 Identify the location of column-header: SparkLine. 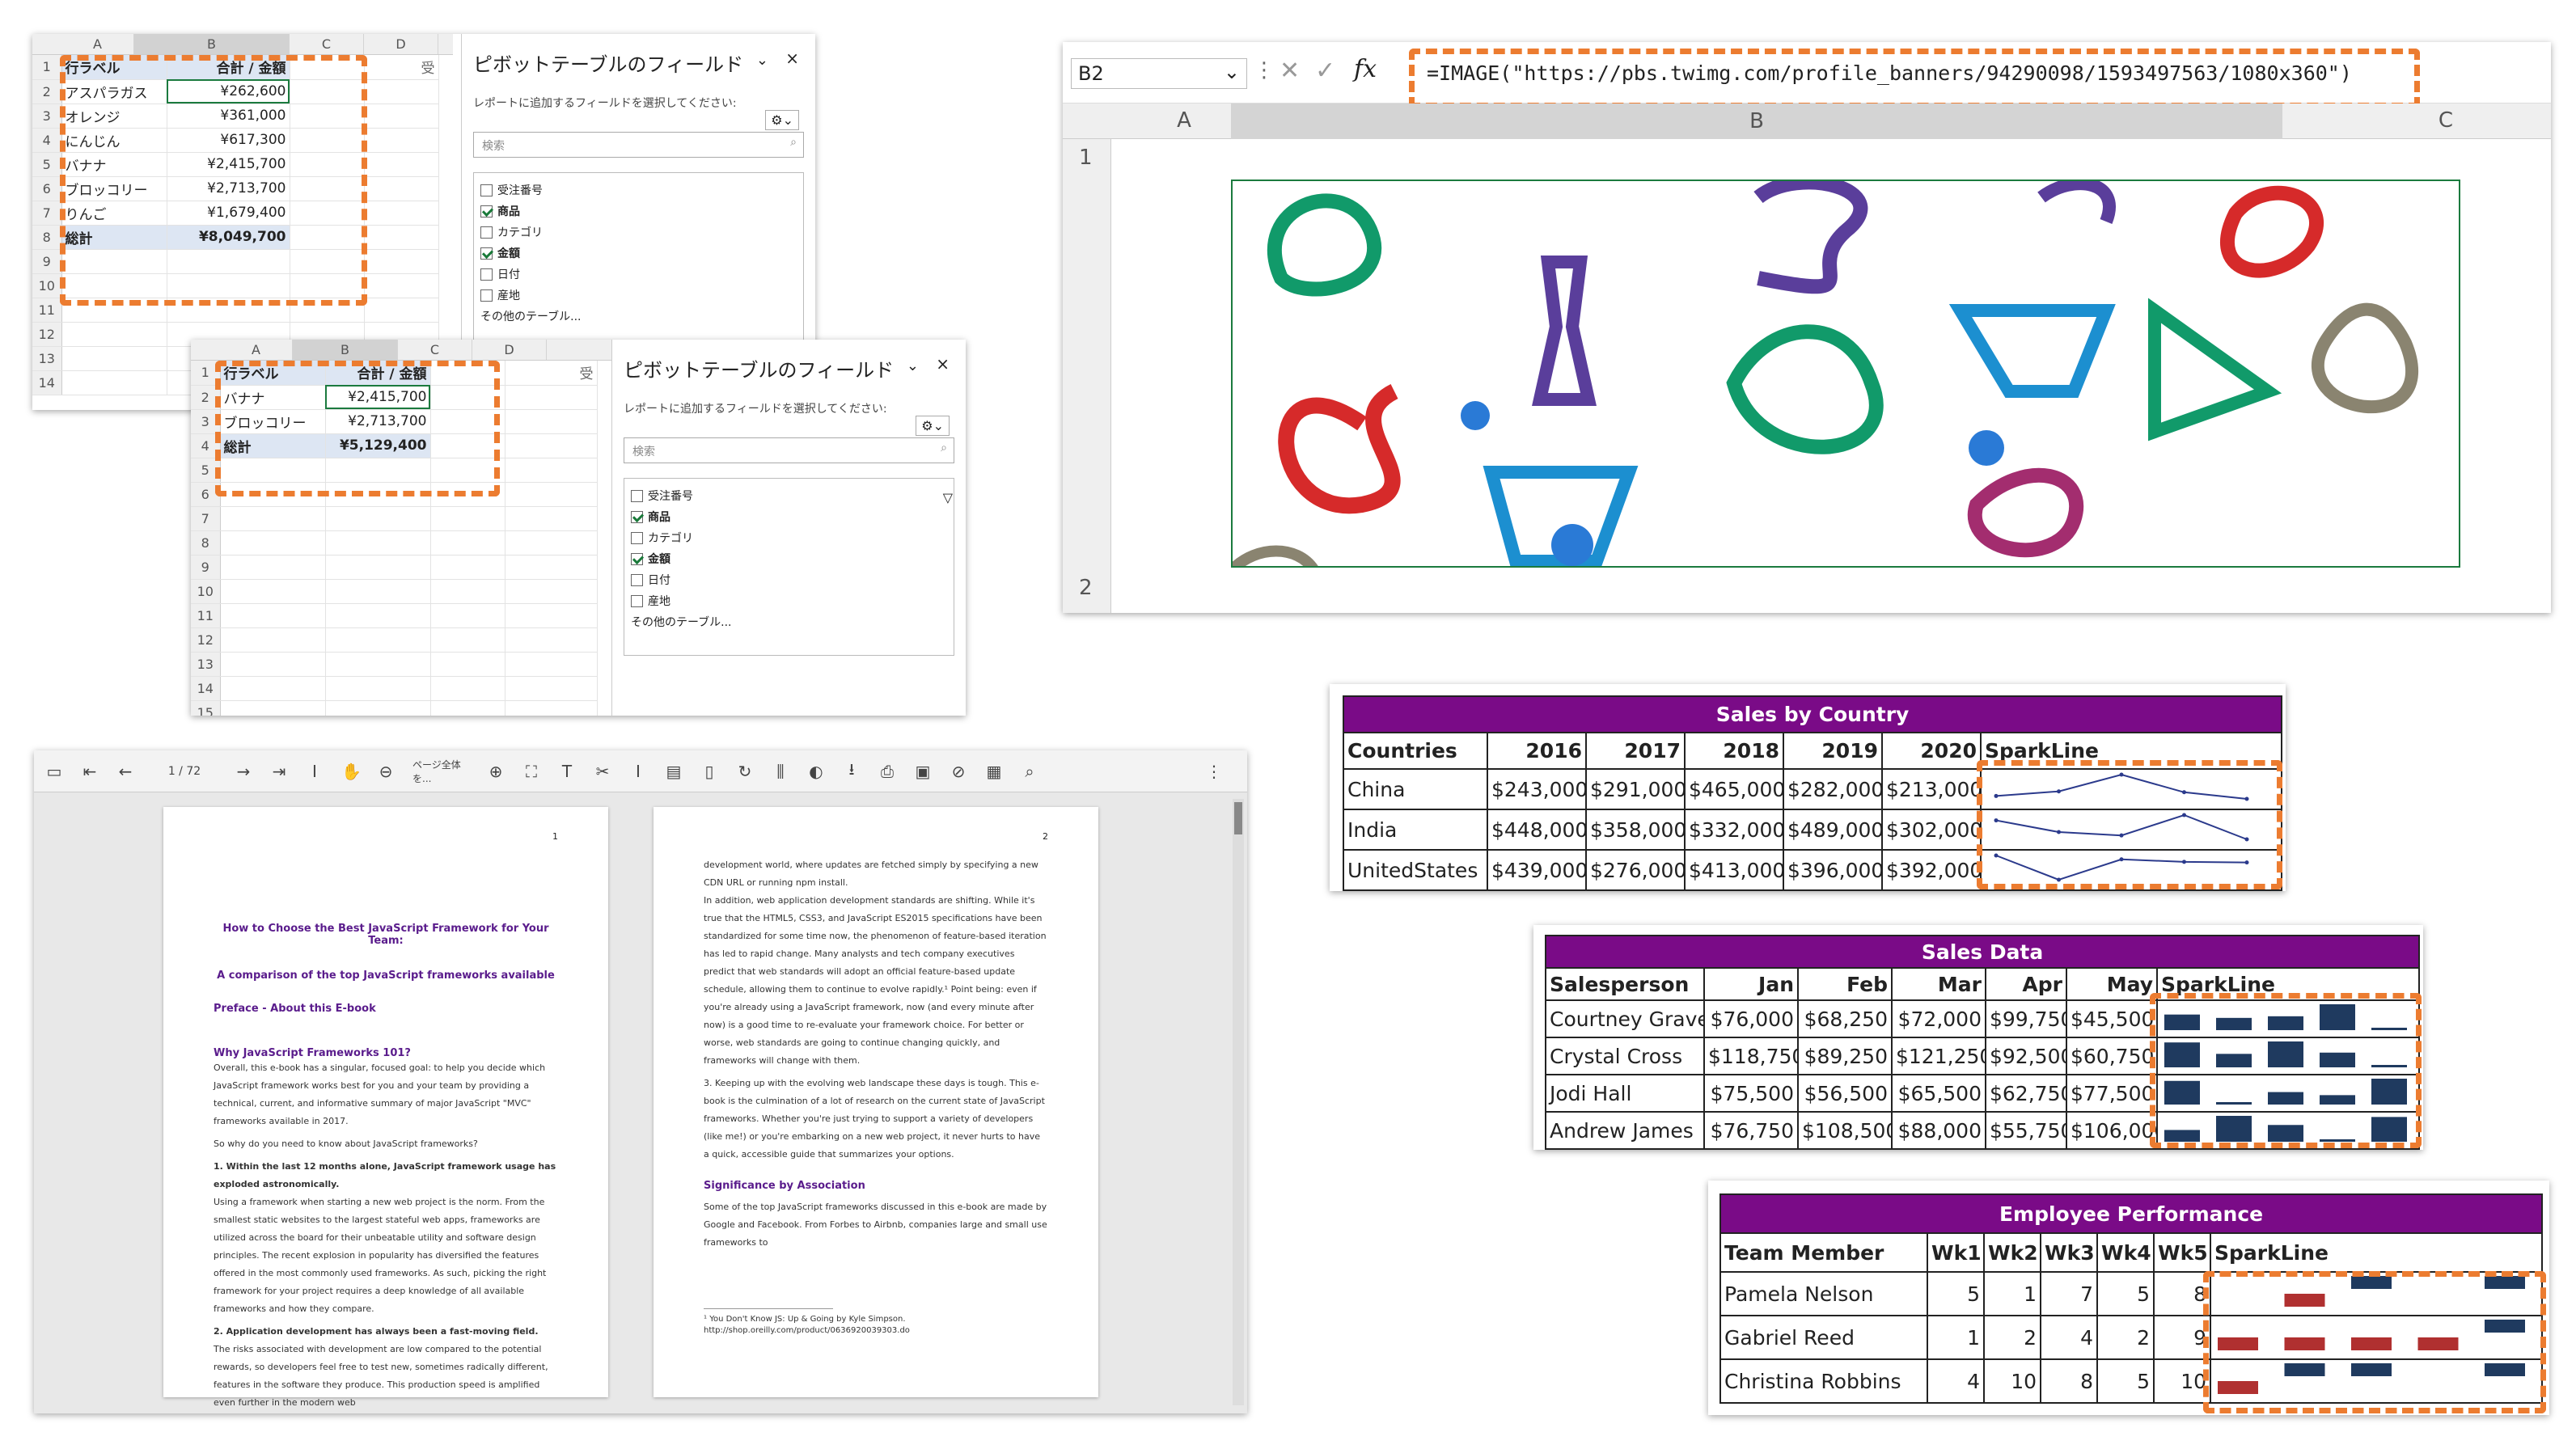
(2288, 984).